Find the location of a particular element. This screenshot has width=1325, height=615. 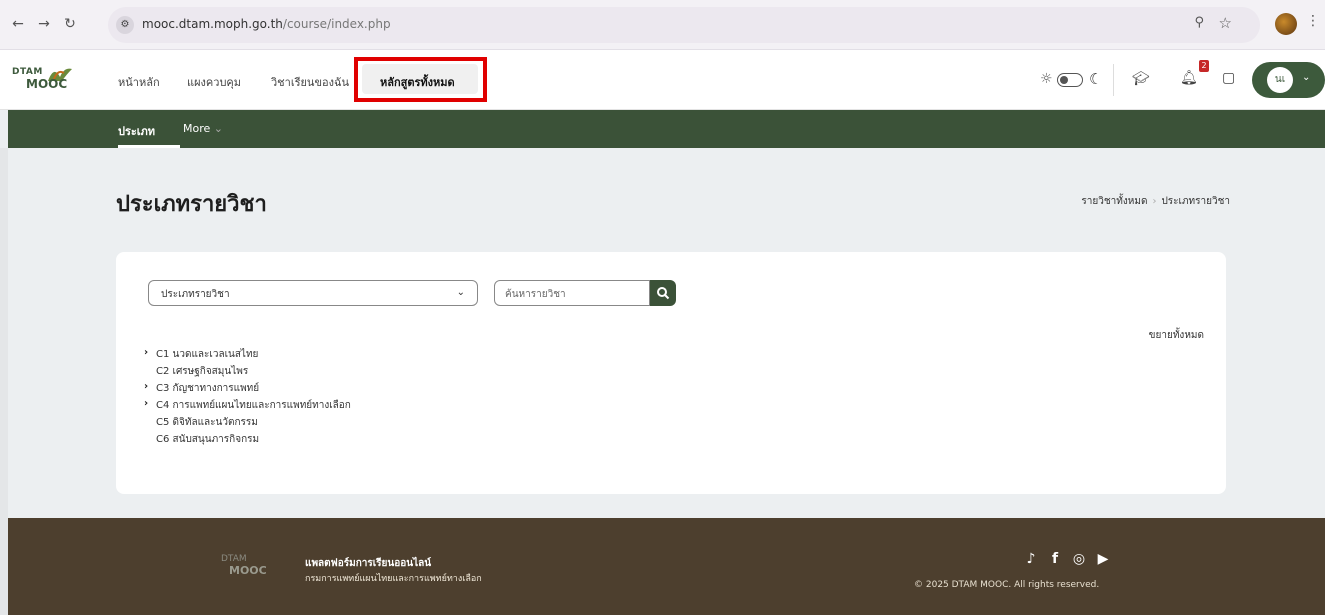

breadcrumb: รายวิชาทั้งหมด › ประเภทรายวิชา is located at coordinates (1155, 201).